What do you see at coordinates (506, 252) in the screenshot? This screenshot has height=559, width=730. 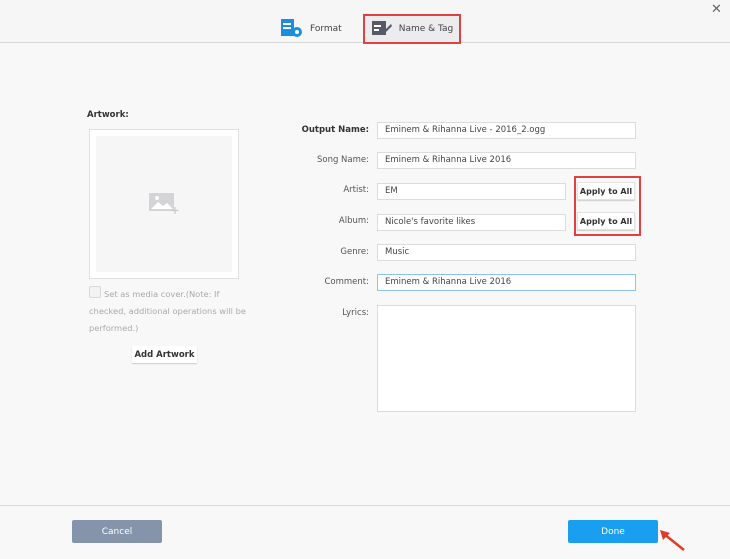 I see `genre-input: Music` at bounding box center [506, 252].